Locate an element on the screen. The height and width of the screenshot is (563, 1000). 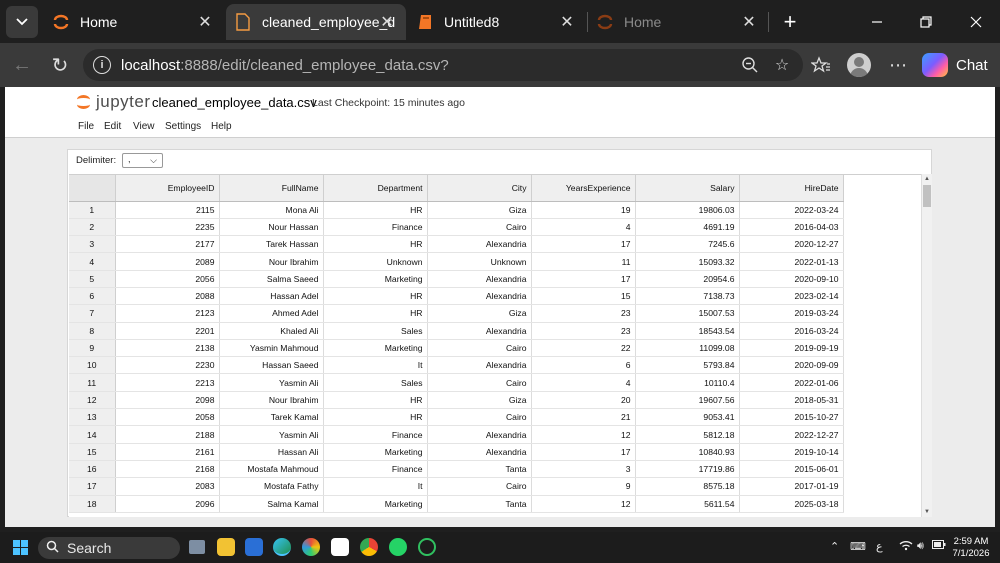
taskbar-search: Search is located at coordinates (109, 548).